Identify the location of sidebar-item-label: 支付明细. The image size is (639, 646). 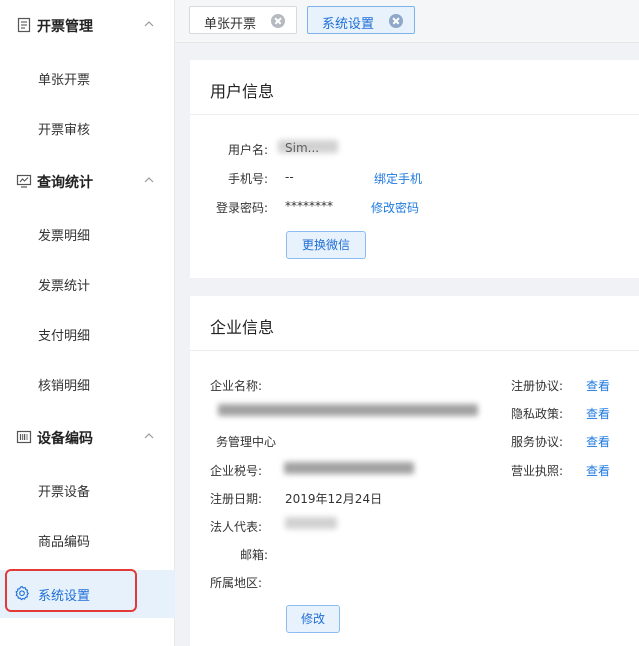
(64, 336).